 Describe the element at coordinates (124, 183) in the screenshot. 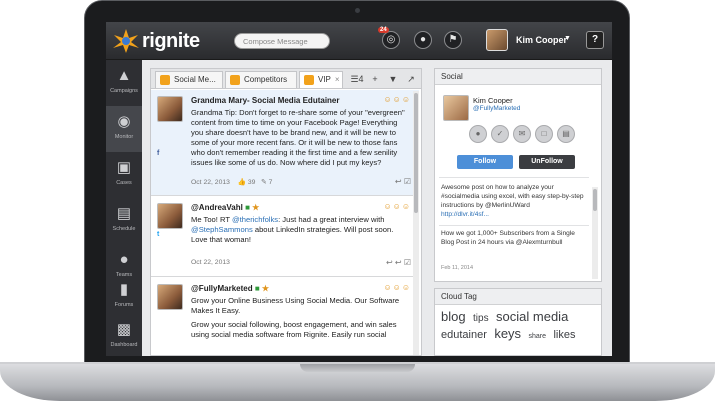

I see `sidebar-item-label: Cases` at that location.